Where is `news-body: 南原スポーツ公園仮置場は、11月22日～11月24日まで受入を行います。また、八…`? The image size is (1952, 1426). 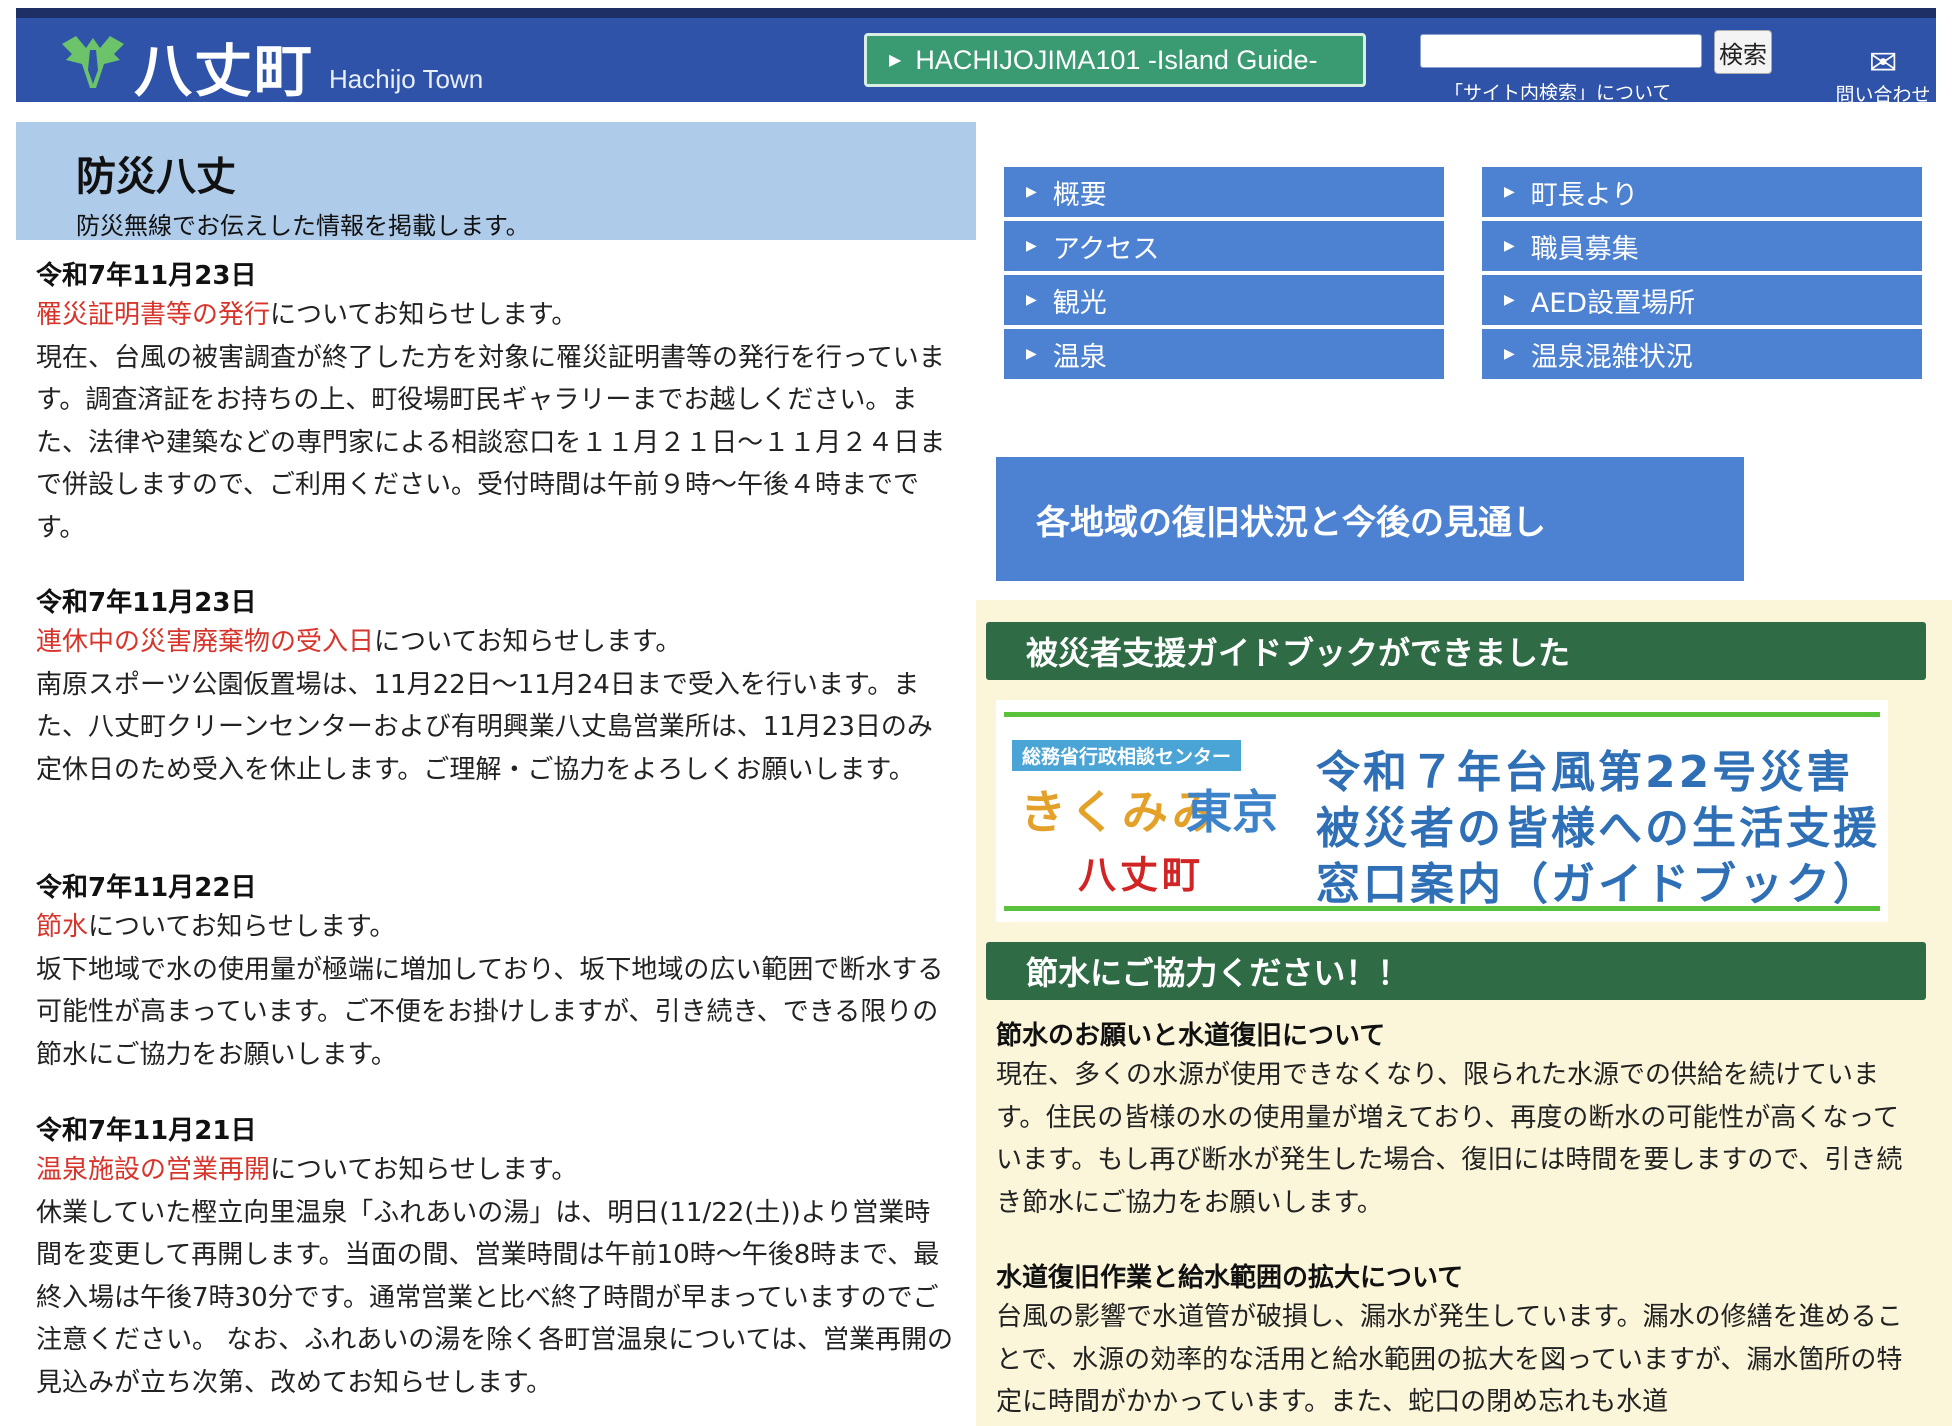
news-body: 南原スポーツ公園仮置場は、11月22日～11月24日まで受入を行います。また、八… is located at coordinates (484, 727).